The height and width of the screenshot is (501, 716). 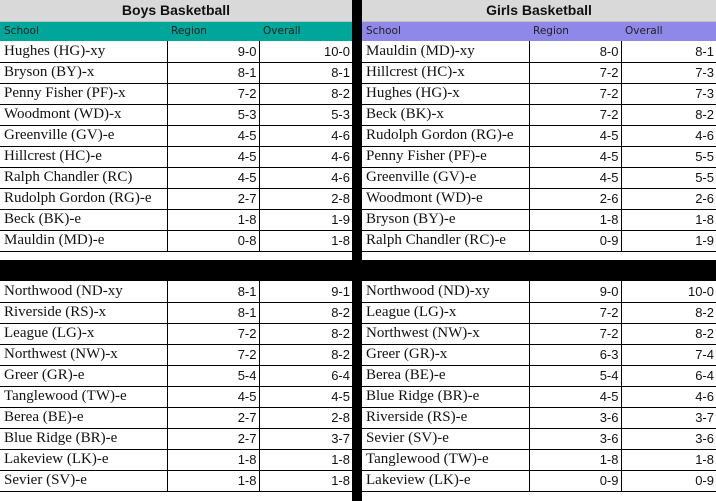 I want to click on table-row: Tanglewood (TW)-e 4-5 4-5, so click(x=176, y=397).